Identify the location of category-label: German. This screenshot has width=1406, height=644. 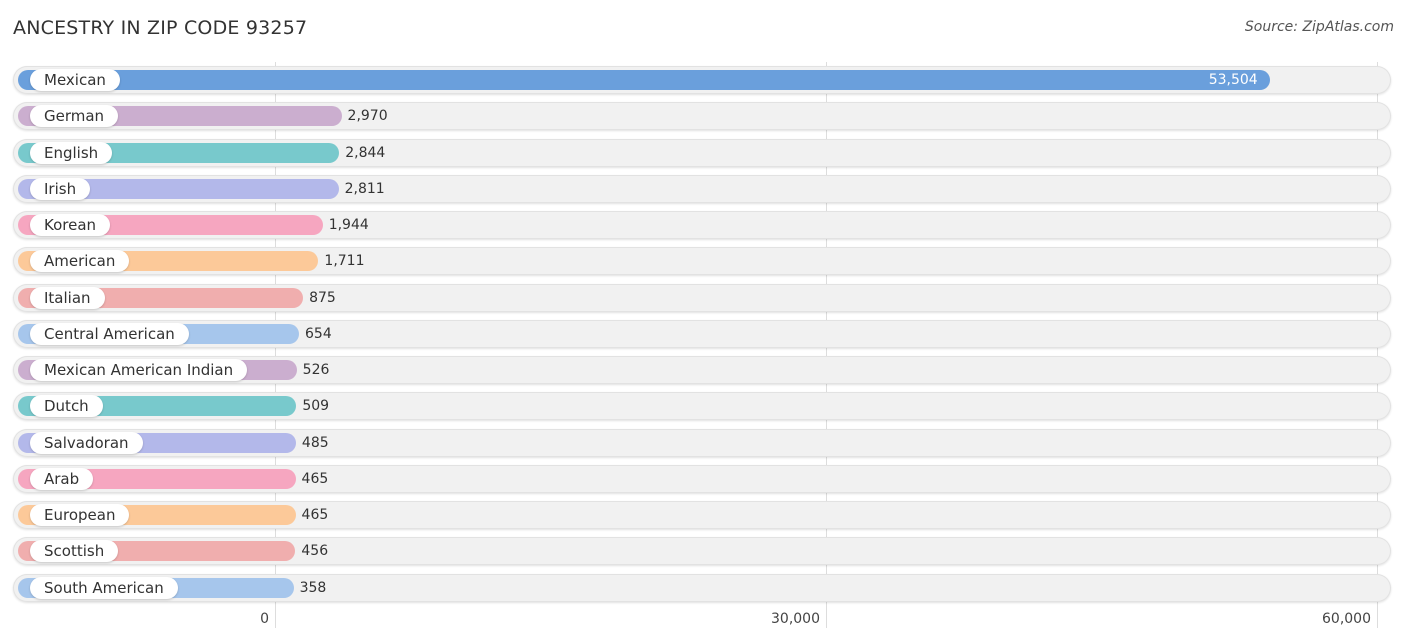
(74, 116).